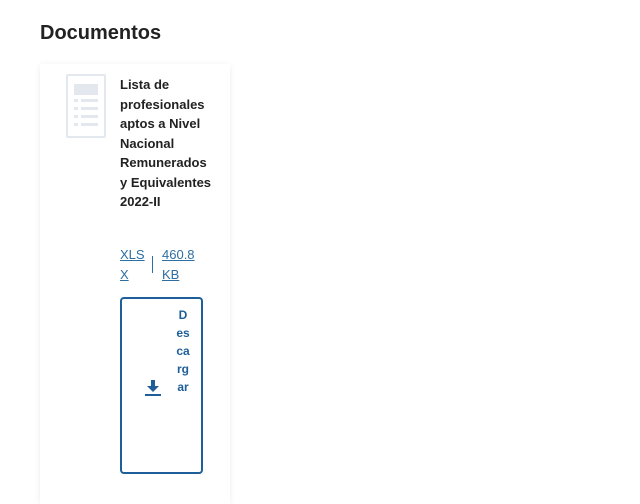 This screenshot has width=640, height=504. I want to click on section-title: Documentos, so click(101, 33).